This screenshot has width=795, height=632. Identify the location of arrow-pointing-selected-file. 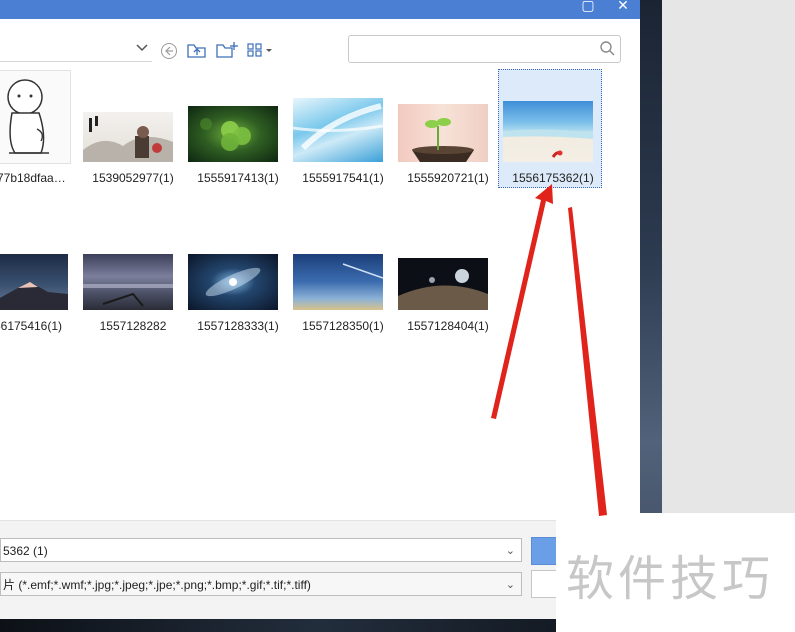
(522, 301).